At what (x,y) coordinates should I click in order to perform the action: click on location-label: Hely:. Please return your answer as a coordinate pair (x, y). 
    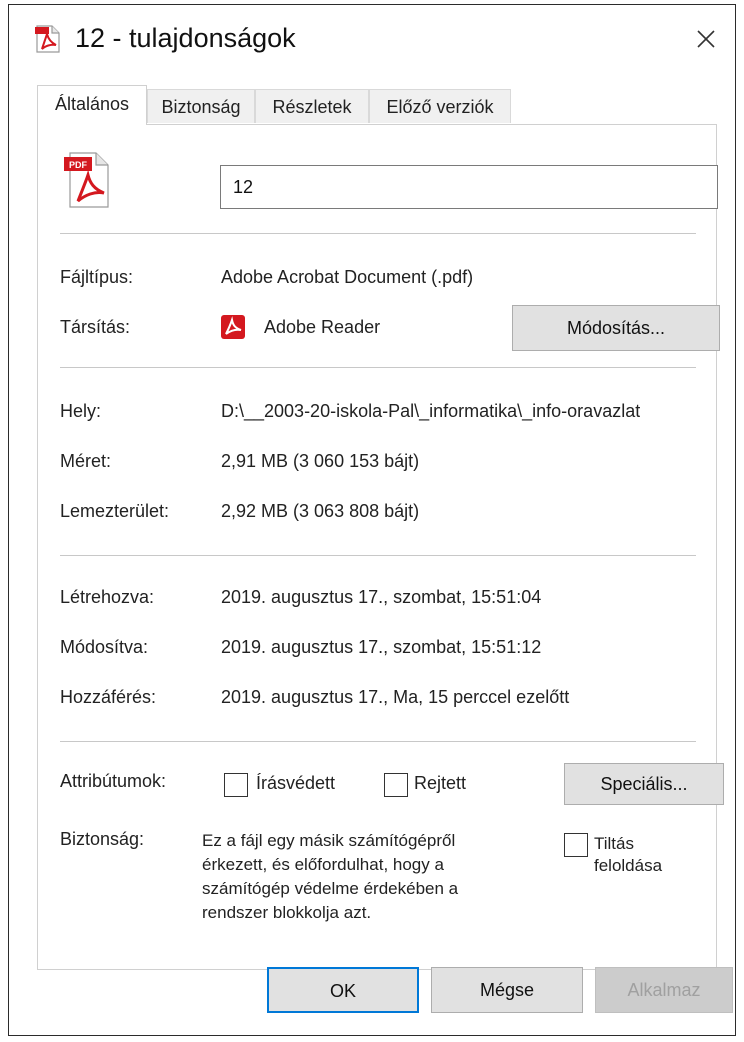
    Looking at the image, I should click on (81, 411).